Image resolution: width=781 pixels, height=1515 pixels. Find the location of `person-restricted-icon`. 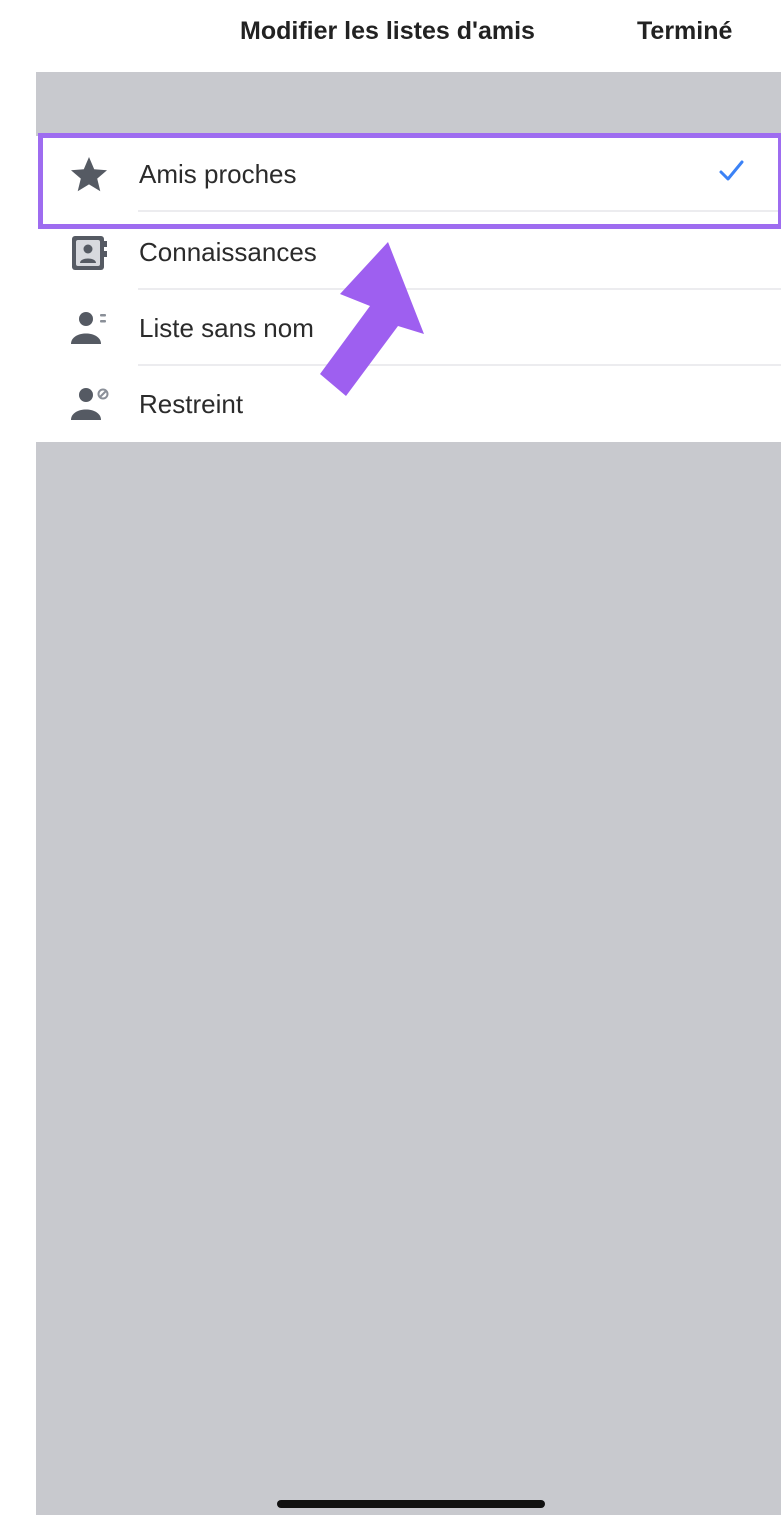

person-restricted-icon is located at coordinates (89, 404).